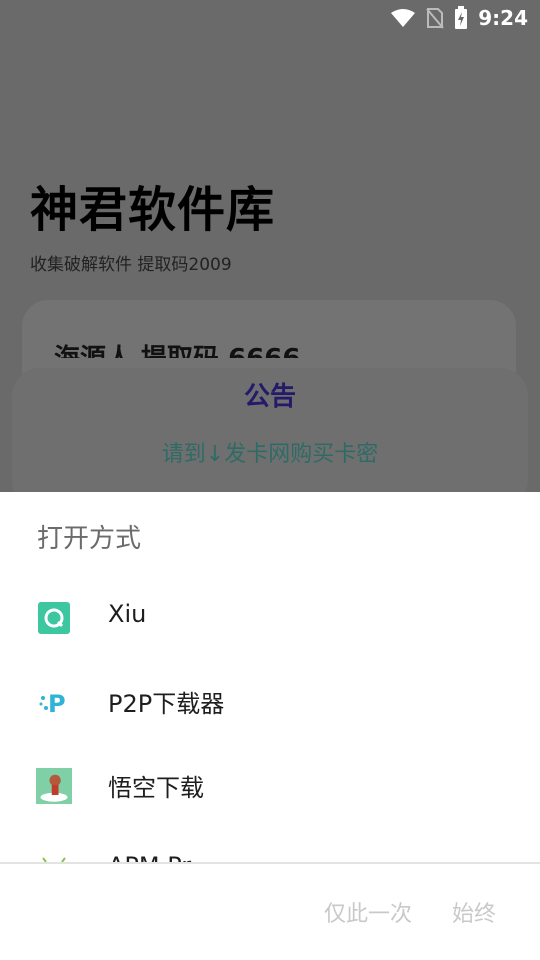  Describe the element at coordinates (269, 397) in the screenshot. I see `notice-title: 公告` at that location.